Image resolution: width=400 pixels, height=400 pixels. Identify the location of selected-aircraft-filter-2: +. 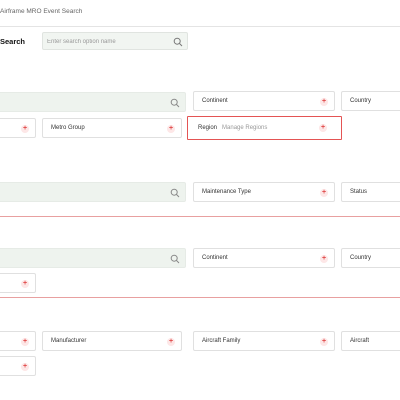
(18, 366).